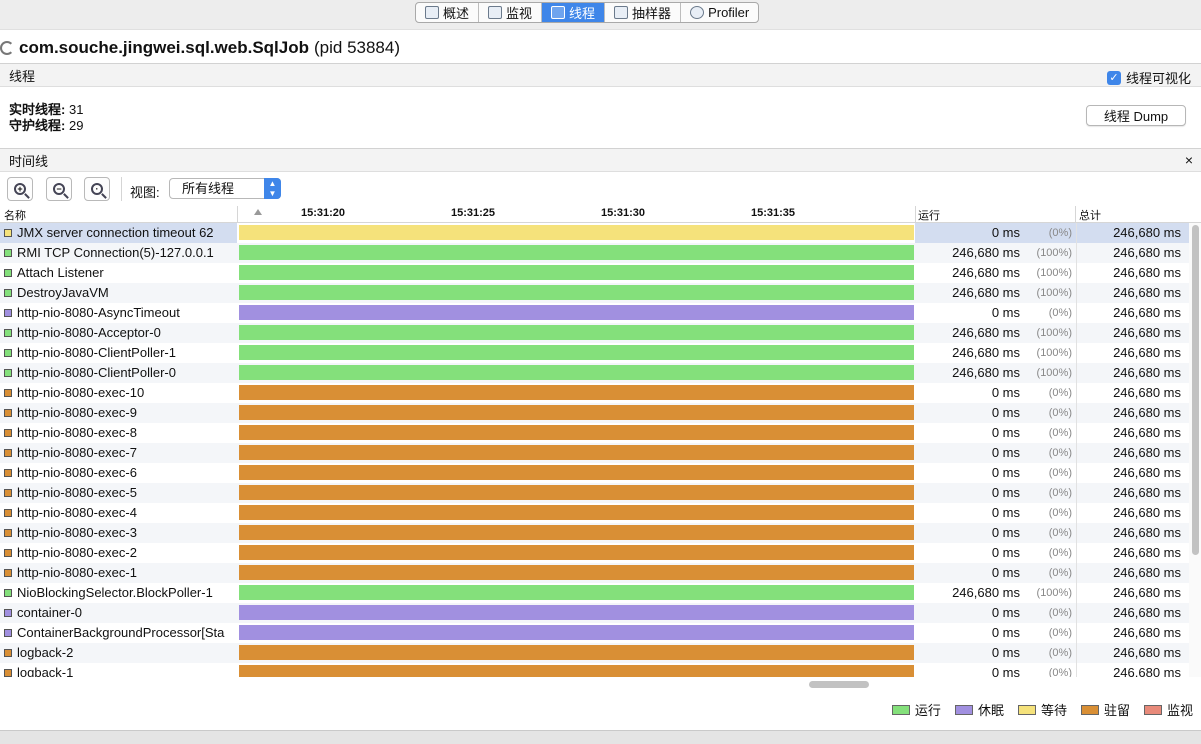  What do you see at coordinates (60, 272) in the screenshot?
I see `thread-name: Attach Listener` at bounding box center [60, 272].